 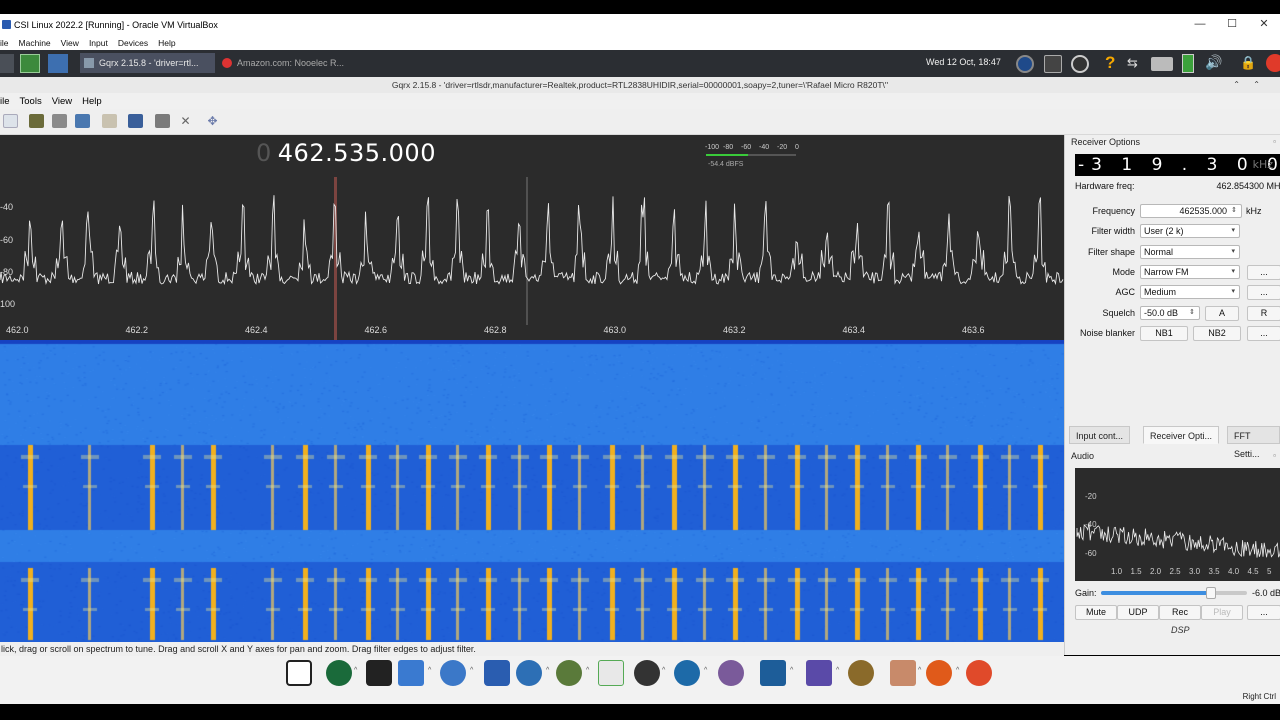 I want to click on tools-icon: ✕, so click(x=185, y=121).